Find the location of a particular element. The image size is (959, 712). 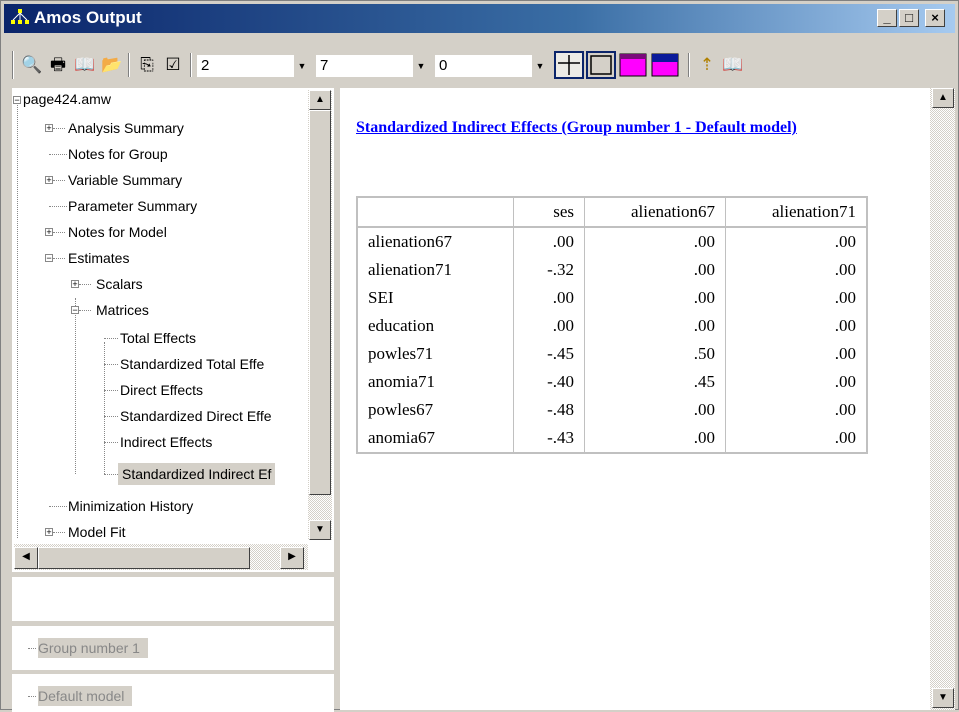

toolbar-grip is located at coordinates (13, 65).